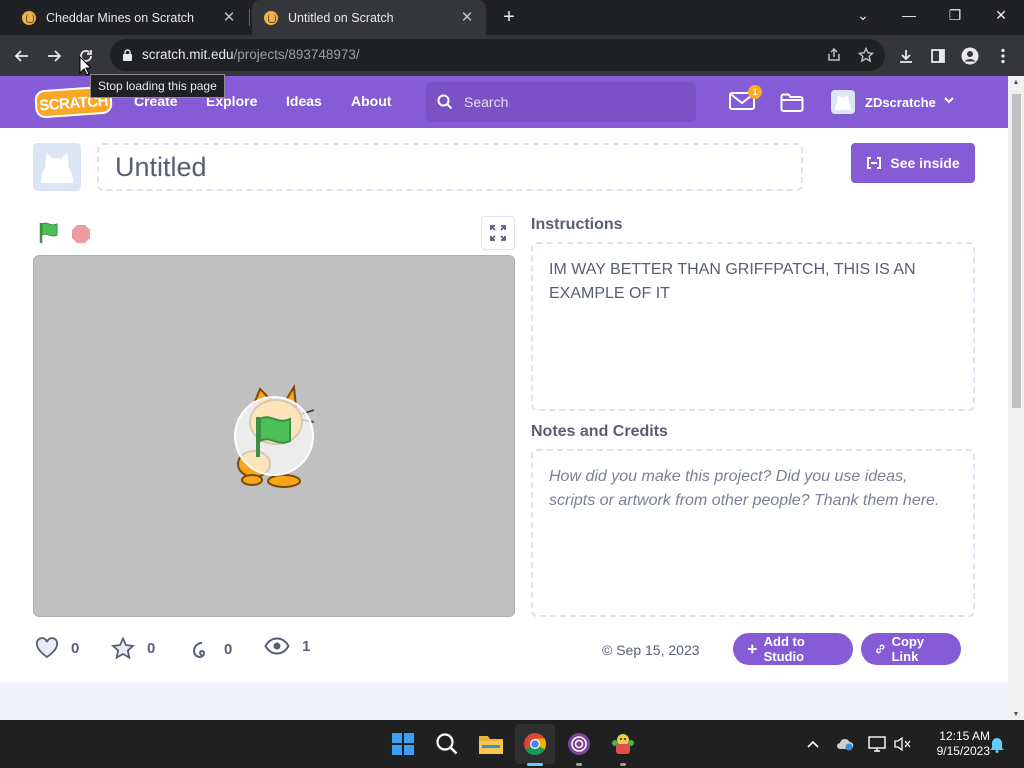 This screenshot has width=1024, height=768. What do you see at coordinates (752, 649) in the screenshot?
I see `plus-icon` at bounding box center [752, 649].